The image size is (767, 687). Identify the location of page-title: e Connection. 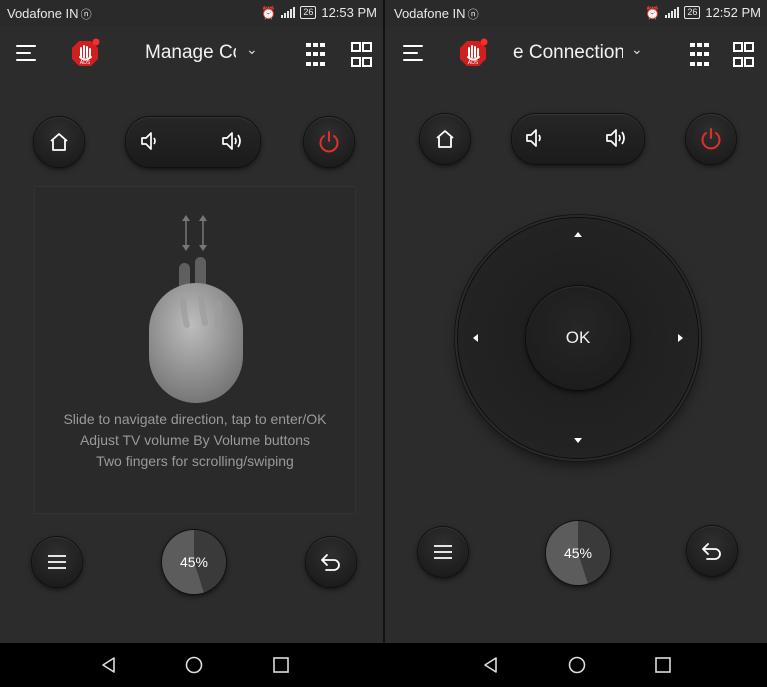
(568, 52).